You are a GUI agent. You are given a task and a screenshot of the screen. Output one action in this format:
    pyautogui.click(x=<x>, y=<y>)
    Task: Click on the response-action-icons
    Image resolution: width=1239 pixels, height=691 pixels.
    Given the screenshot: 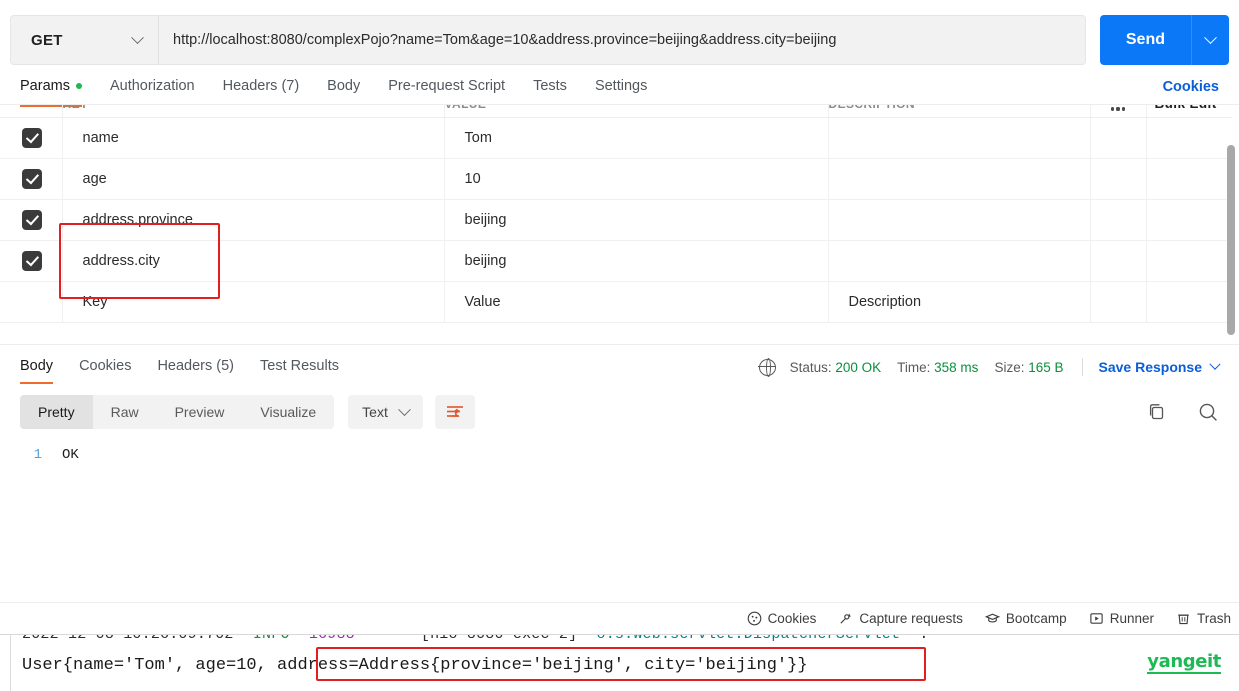 What is the action you would take?
    pyautogui.click(x=1183, y=412)
    